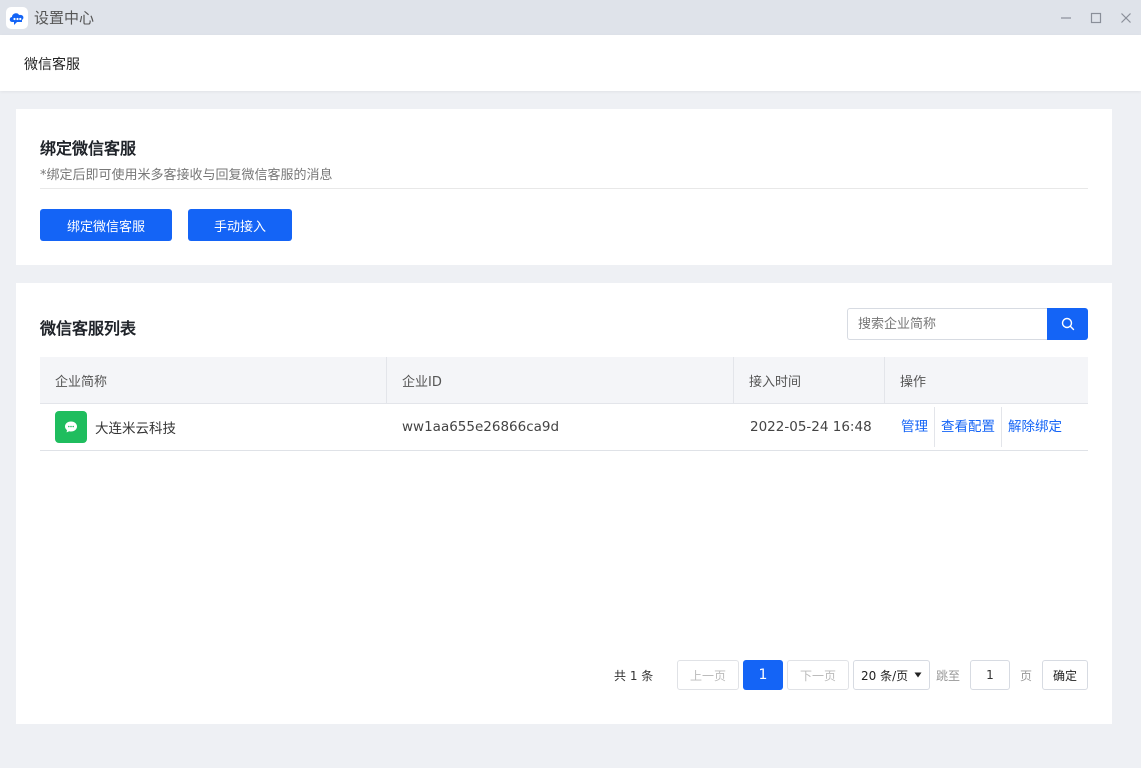 The width and height of the screenshot is (1141, 768). Describe the element at coordinates (213, 380) in the screenshot. I see `column-header: 企业简称` at that location.